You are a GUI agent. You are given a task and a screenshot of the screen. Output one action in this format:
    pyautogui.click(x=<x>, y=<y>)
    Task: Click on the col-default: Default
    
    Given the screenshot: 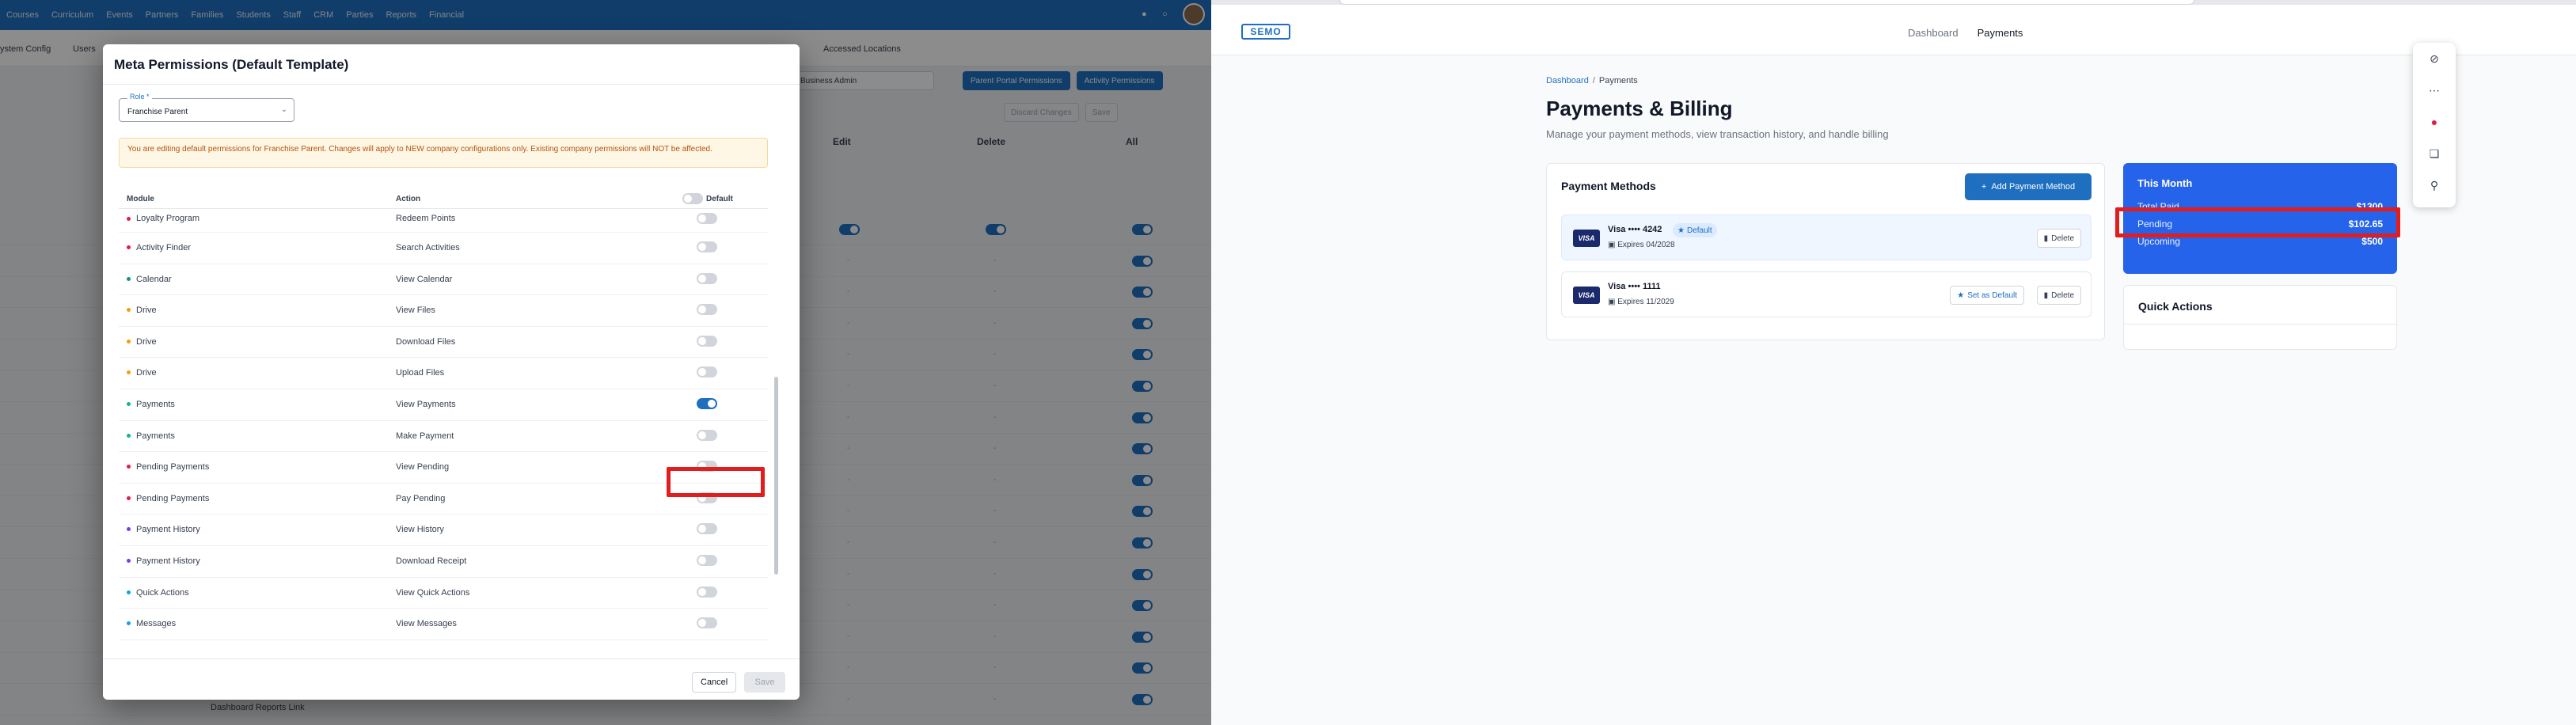 What is the action you would take?
    pyautogui.click(x=719, y=199)
    